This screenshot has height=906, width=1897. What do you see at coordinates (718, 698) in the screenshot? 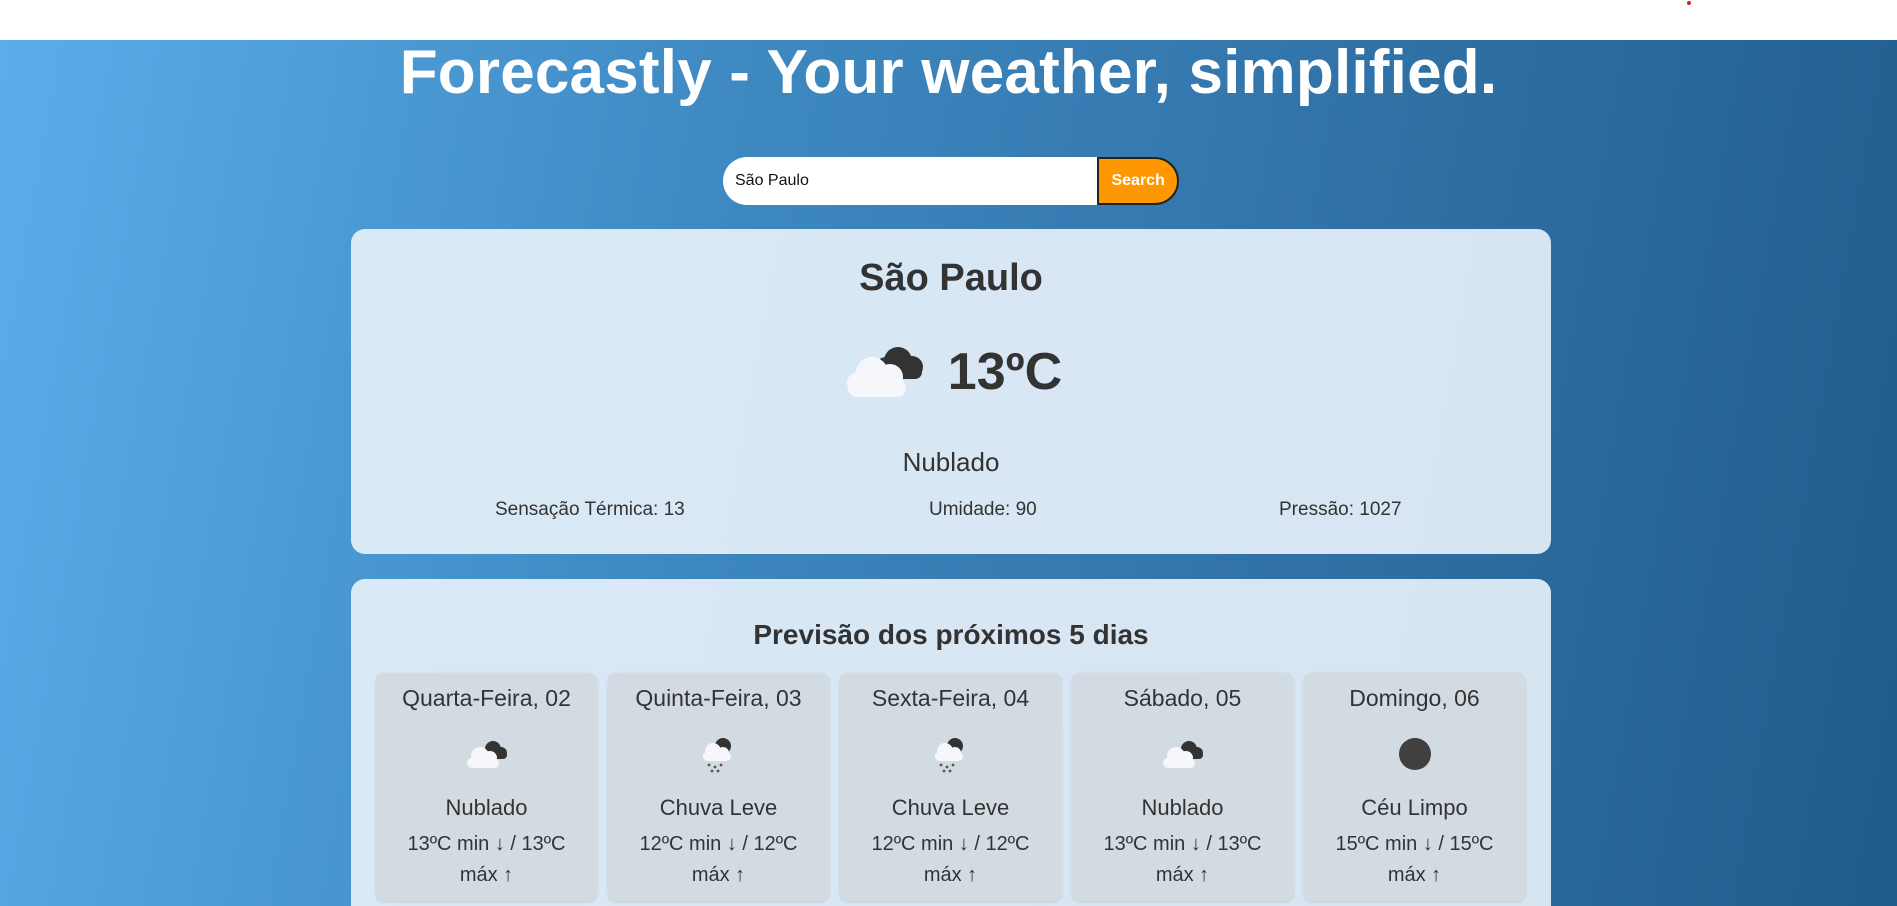
I see `day-name: Quinta-Feira, 03` at bounding box center [718, 698].